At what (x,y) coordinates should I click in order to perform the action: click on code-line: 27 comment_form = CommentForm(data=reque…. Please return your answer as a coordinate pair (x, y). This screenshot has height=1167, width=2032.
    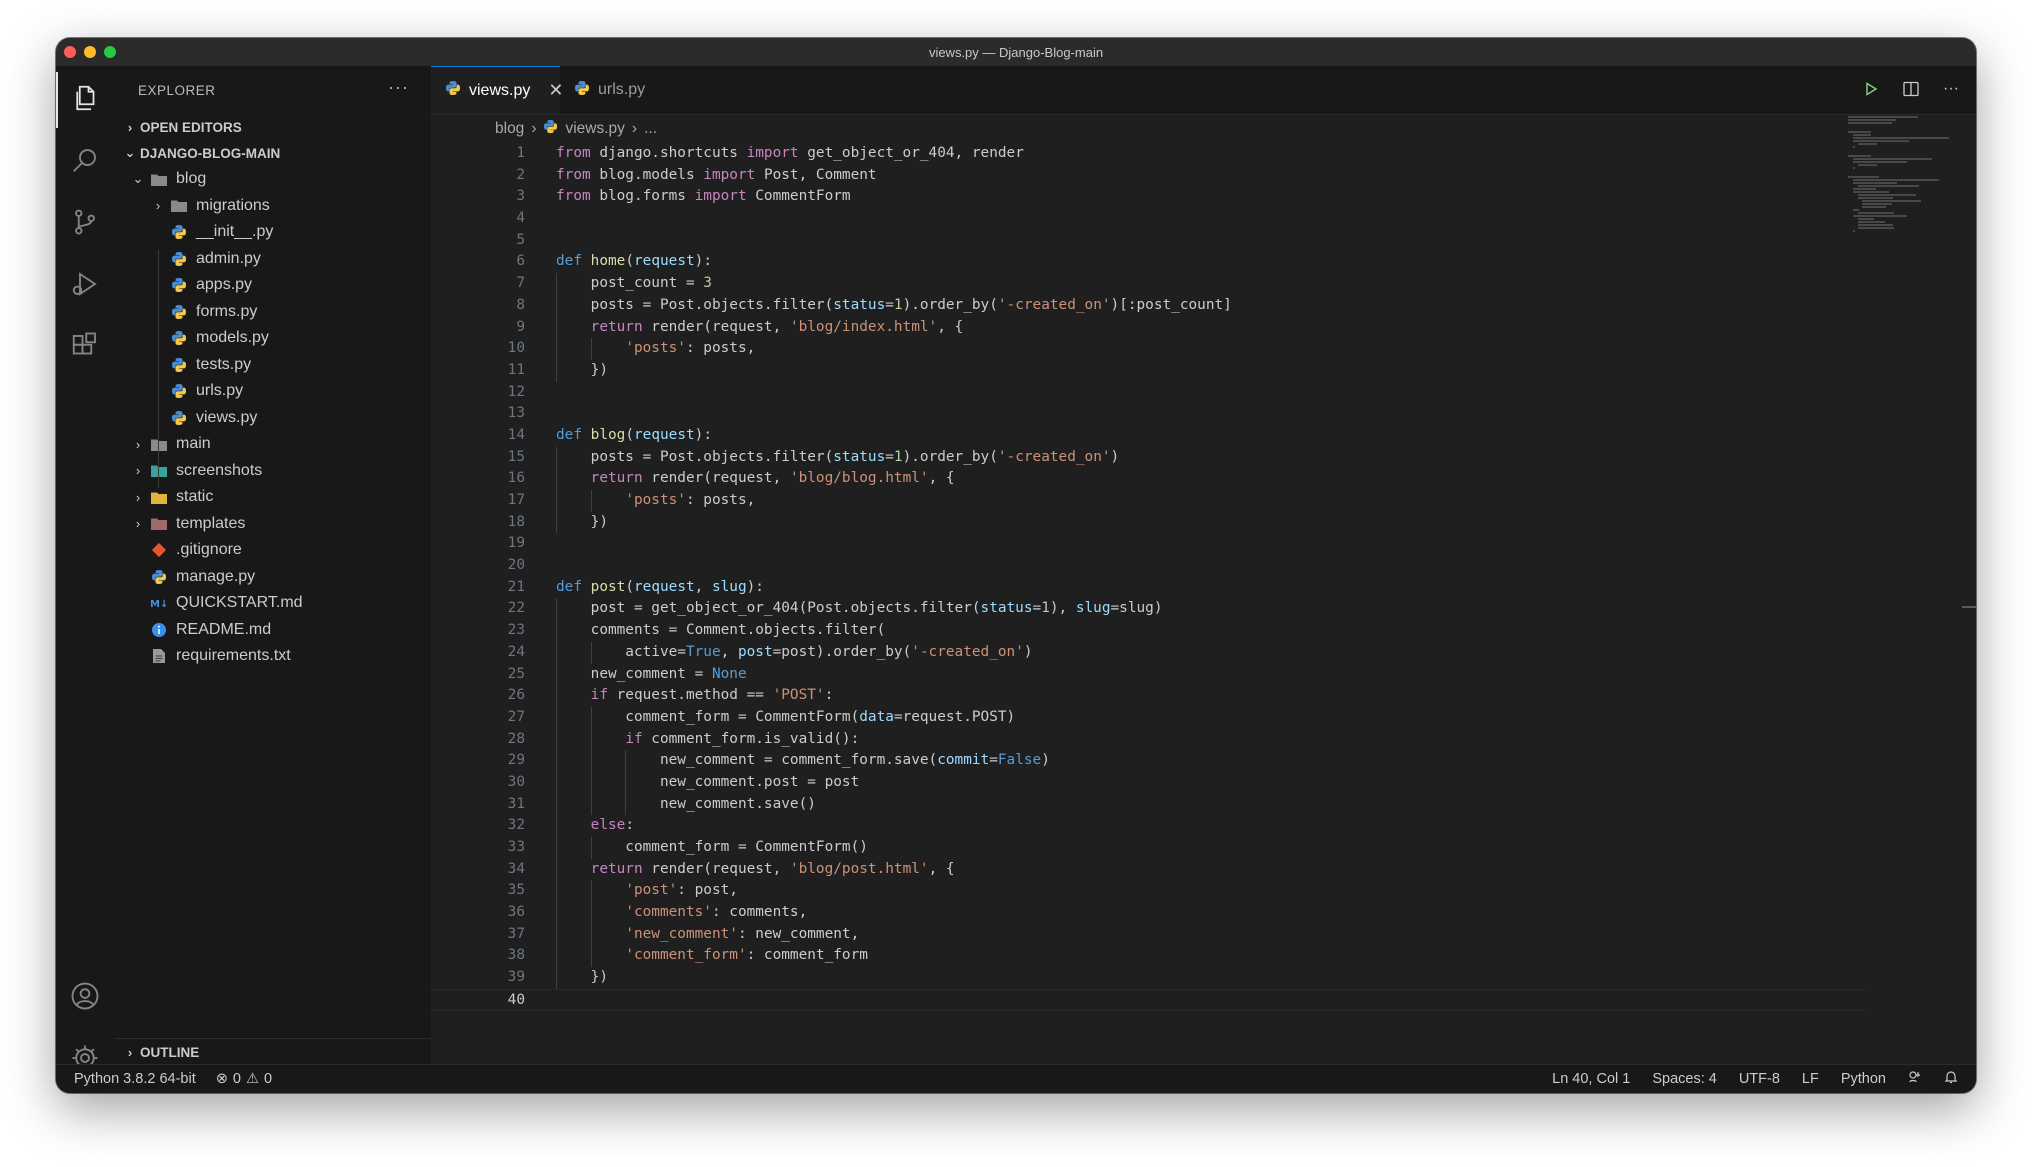
    Looking at the image, I should click on (1148, 717).